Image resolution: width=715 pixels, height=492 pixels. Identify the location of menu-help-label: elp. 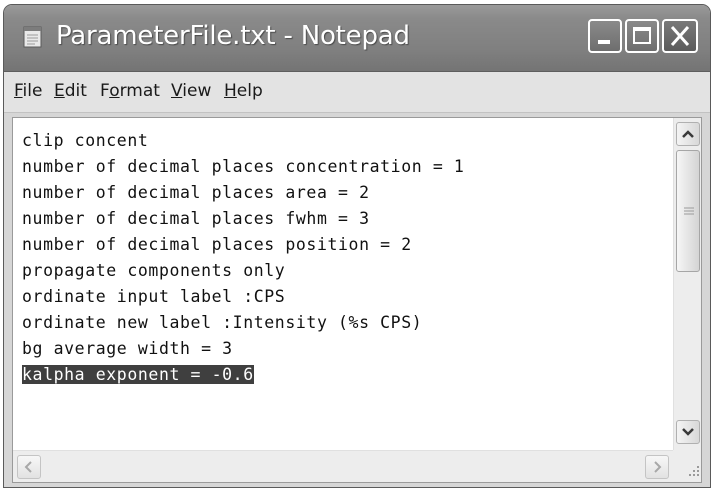
(249, 91).